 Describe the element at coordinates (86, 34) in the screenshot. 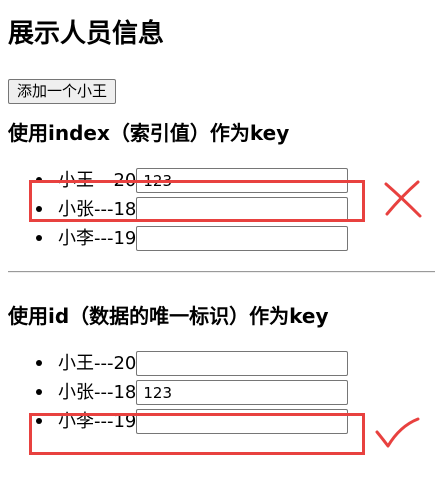

I see `page-title: 展示人员信息` at that location.